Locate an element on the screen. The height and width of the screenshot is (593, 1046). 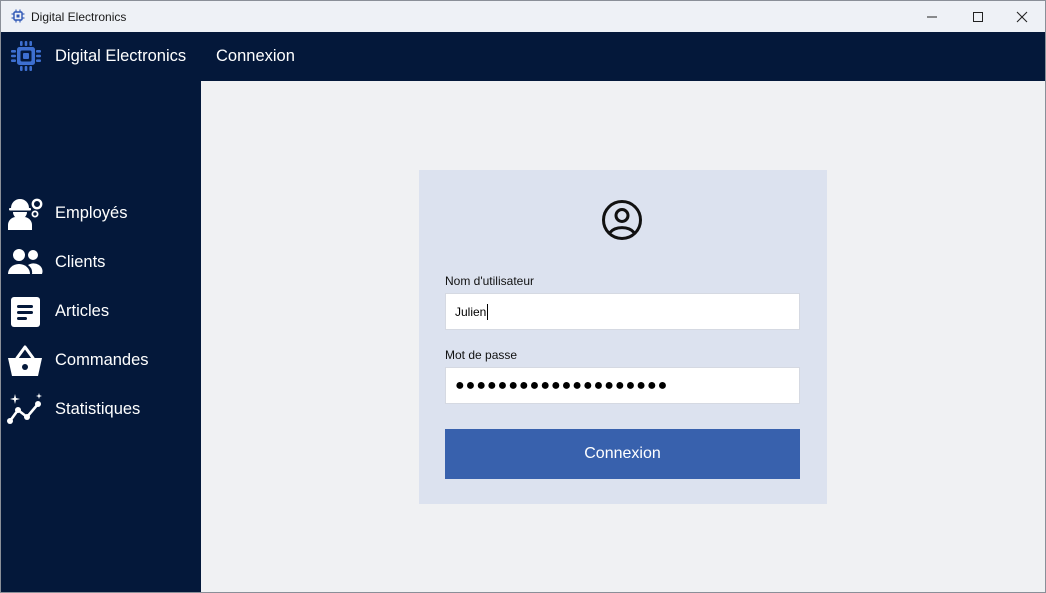
sidebar-item-articles: Articles is located at coordinates (101, 312).